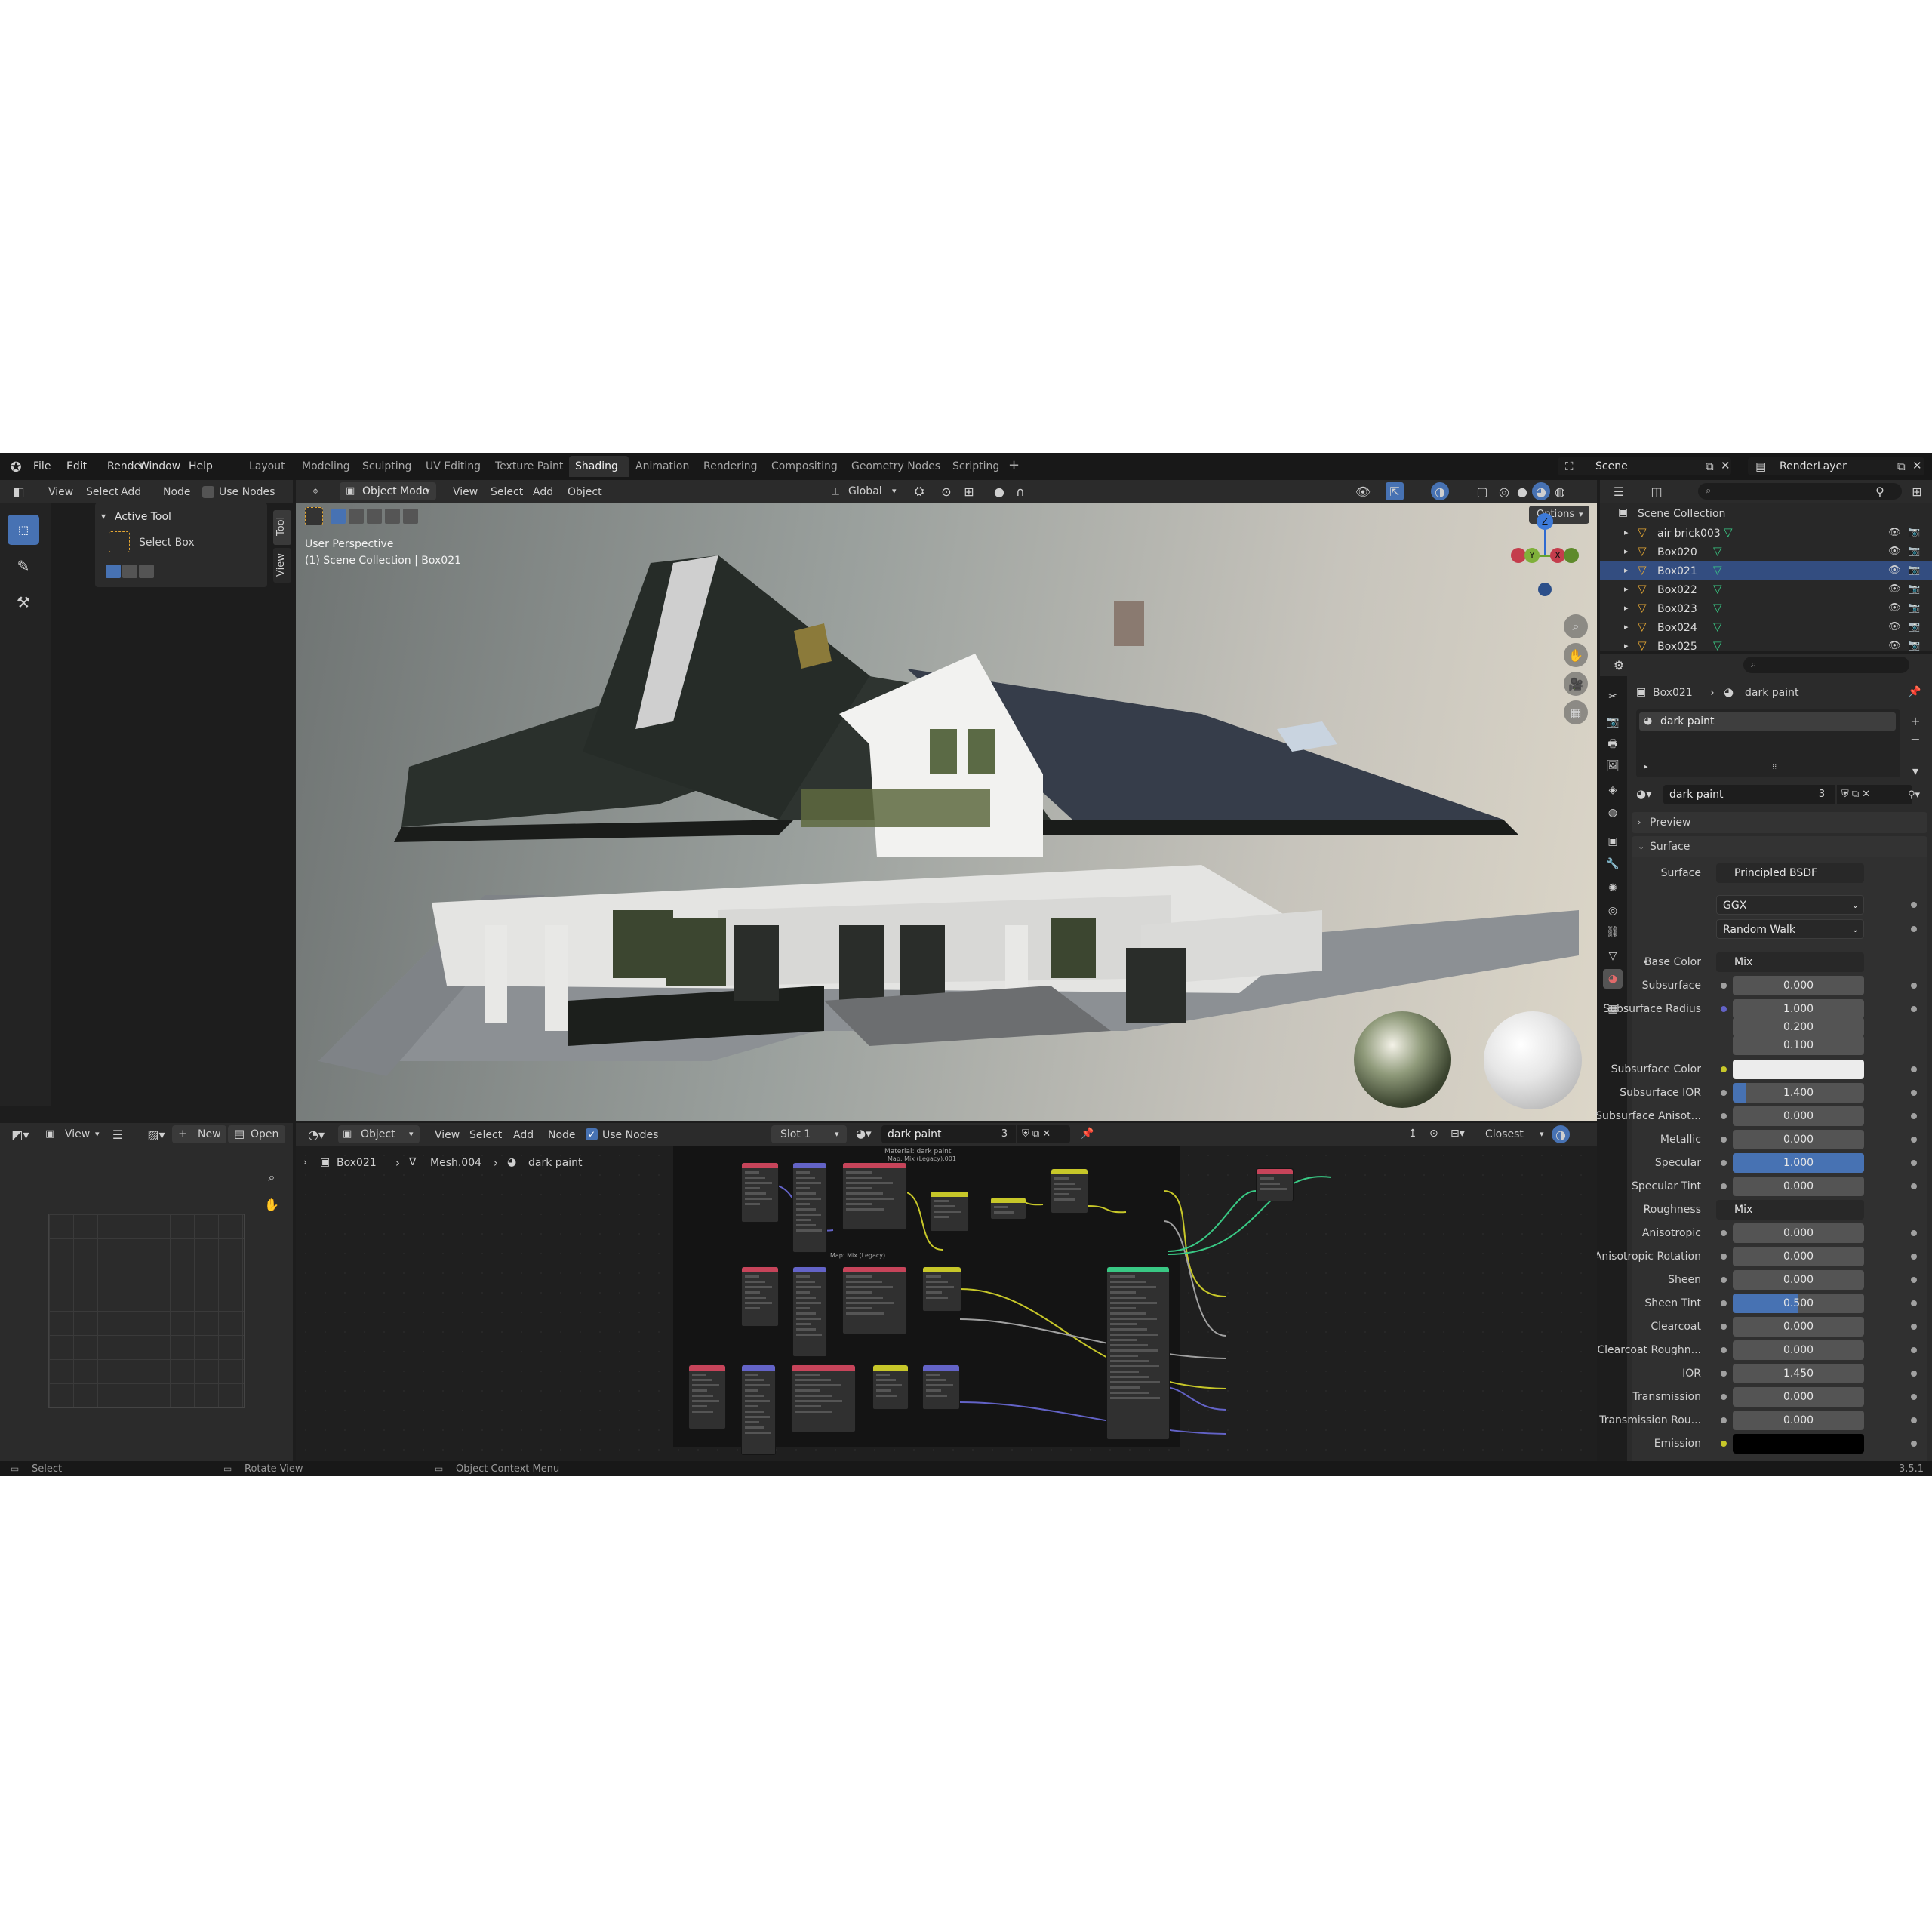 This screenshot has height=1932, width=1932. Describe the element at coordinates (1766, 533) in the screenshot. I see `outliner-item: ▸ ▽ air brick003 ▽ 👁 📷` at that location.